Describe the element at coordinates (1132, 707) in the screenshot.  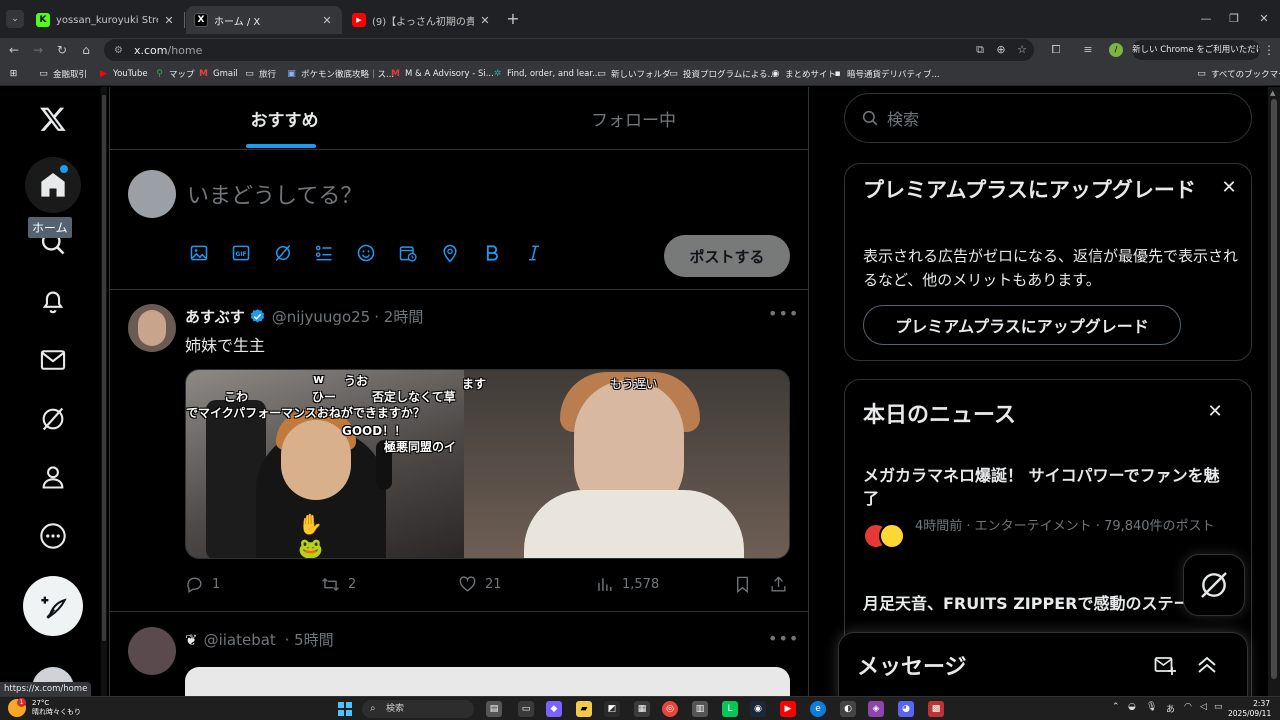
I see `tray-app-icon: ◒` at that location.